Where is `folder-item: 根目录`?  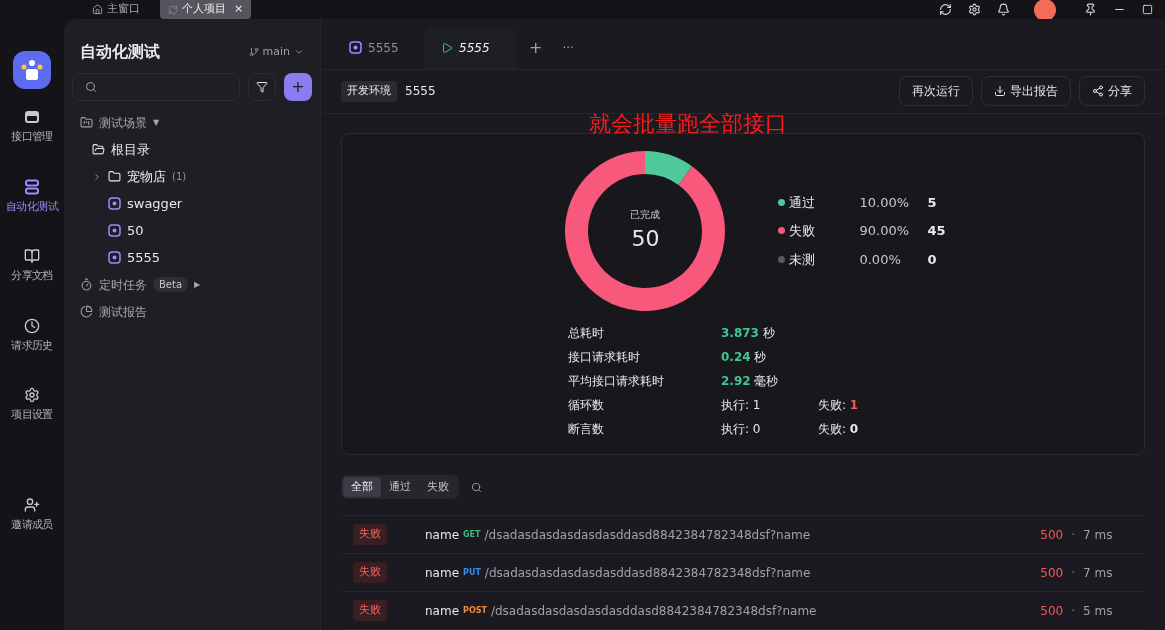 folder-item: 根目录 is located at coordinates (200, 149).